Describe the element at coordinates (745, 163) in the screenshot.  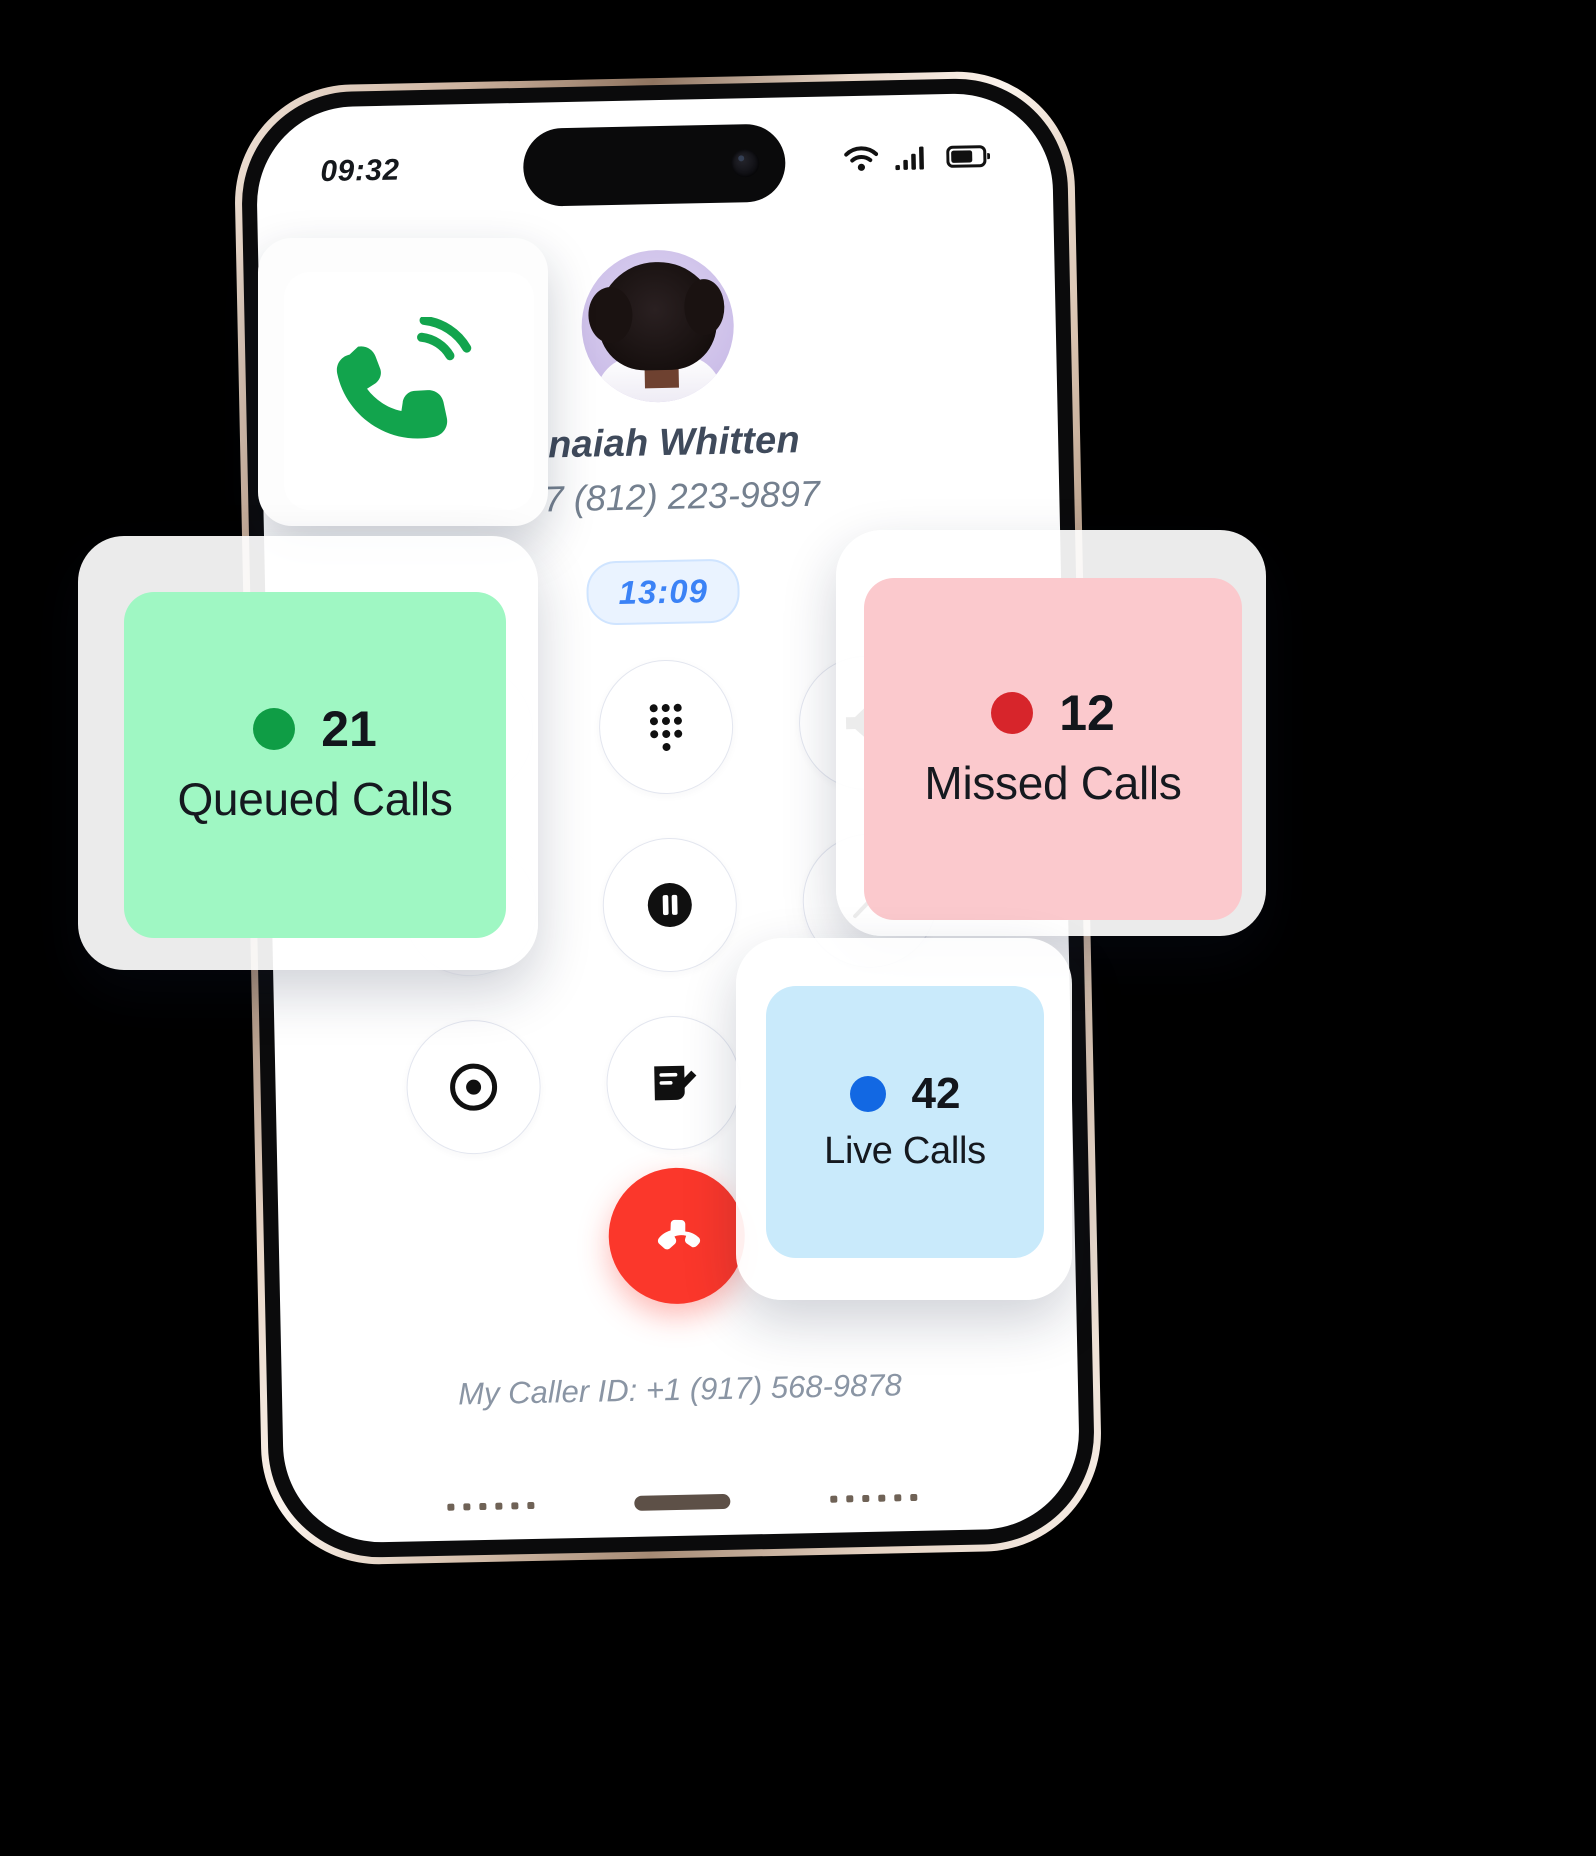
I see `front-camera-icon` at that location.